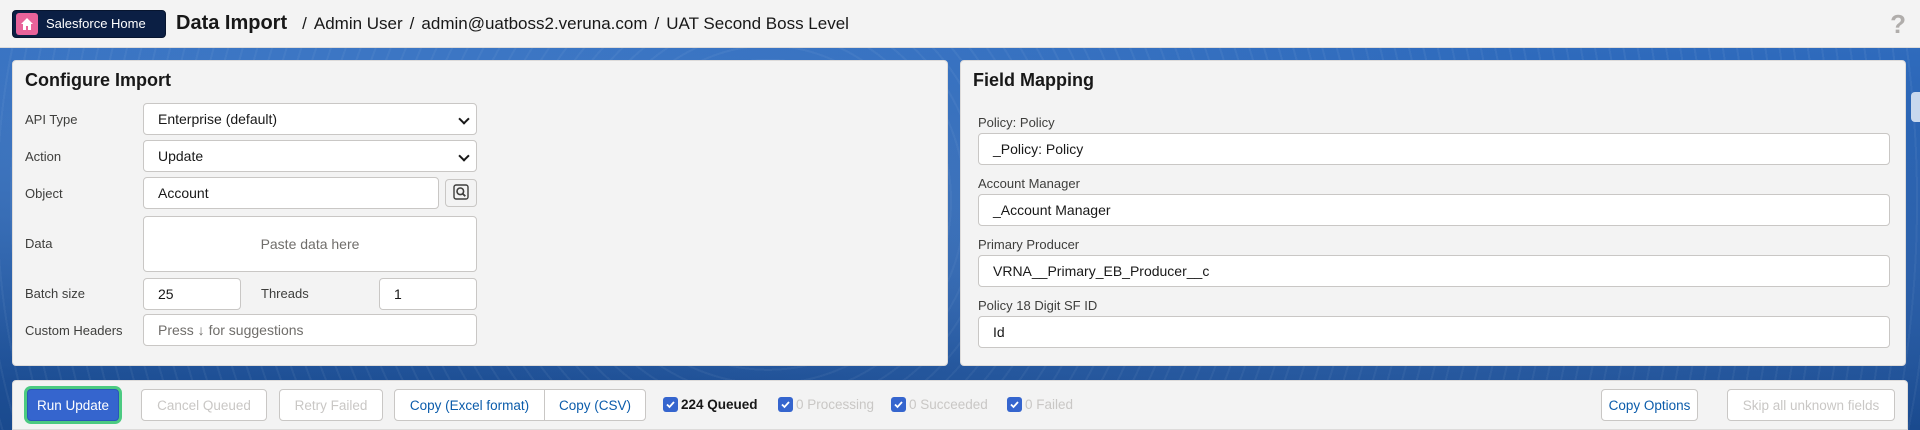 The width and height of the screenshot is (1920, 430). I want to click on page-title: Data Import, so click(232, 23).